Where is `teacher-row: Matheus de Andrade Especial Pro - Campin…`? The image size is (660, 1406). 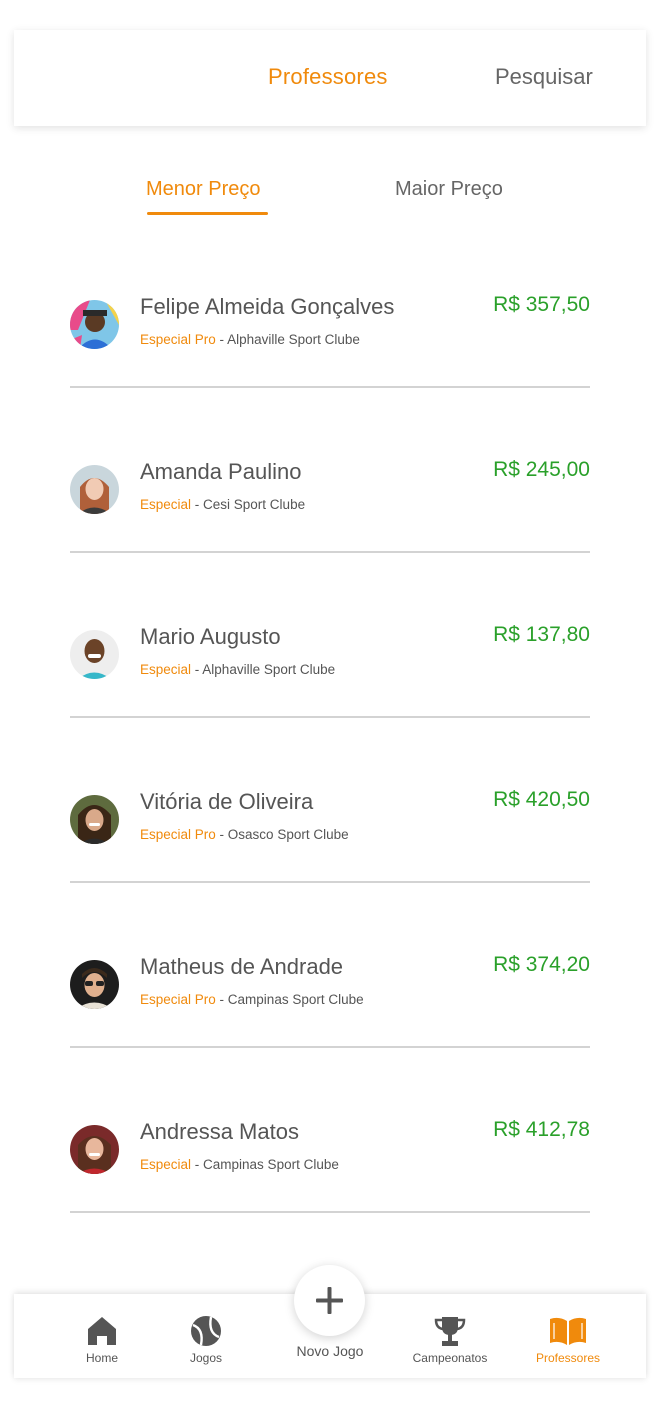
teacher-row: Matheus de Andrade Especial Pro - Campin… is located at coordinates (330, 992).